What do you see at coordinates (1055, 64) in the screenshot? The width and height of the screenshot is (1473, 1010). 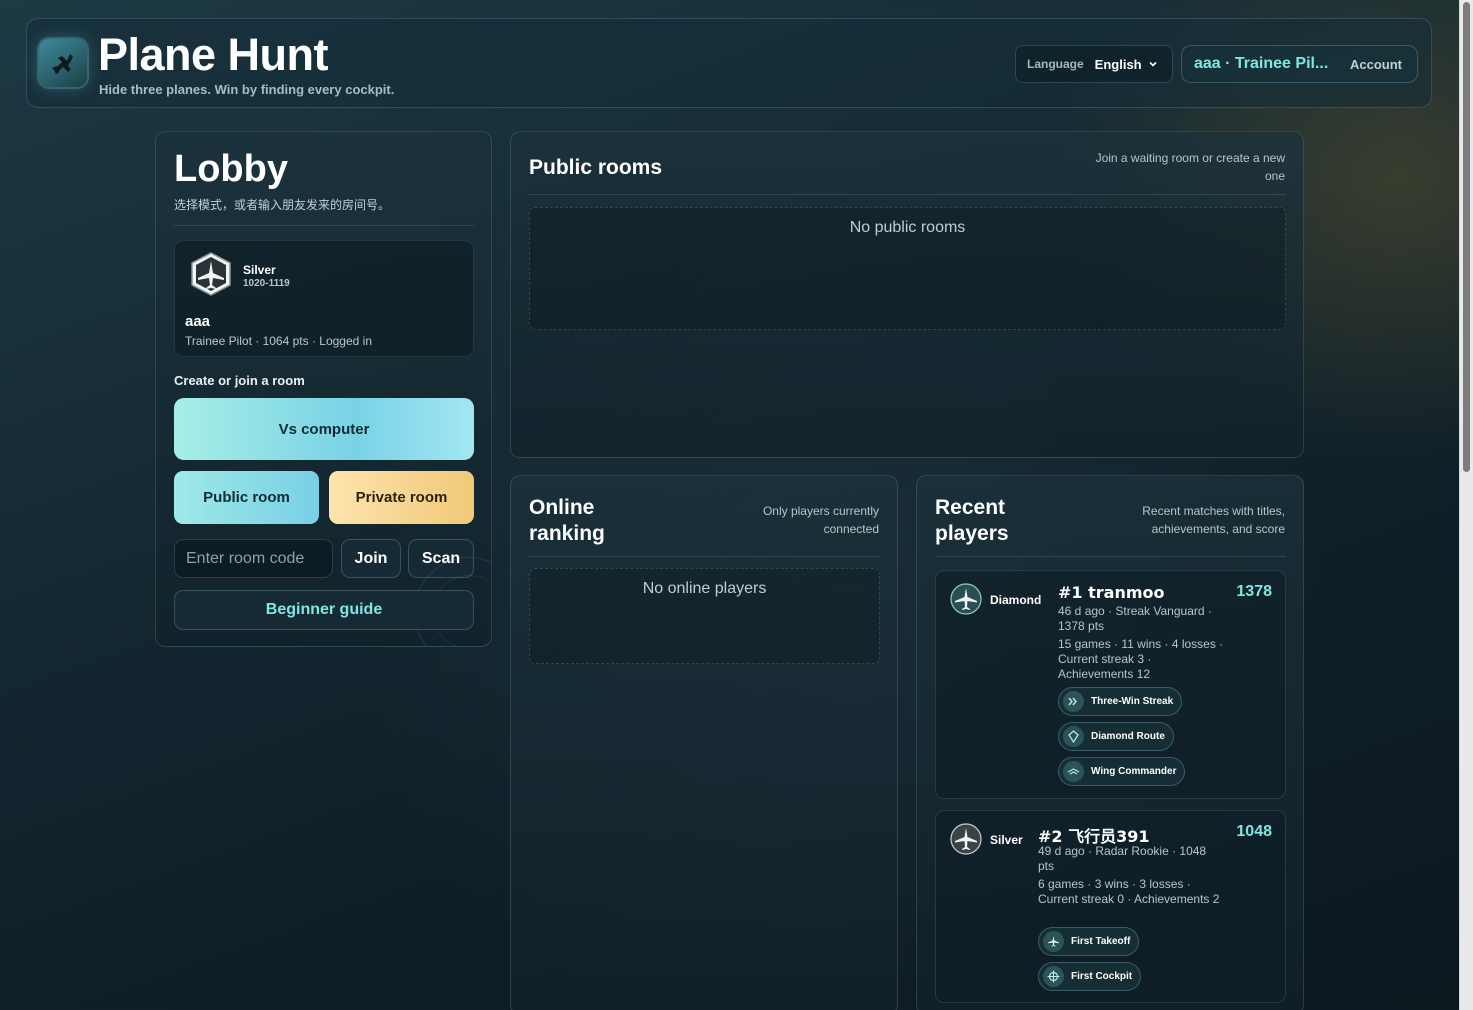 I see `language-label: Language` at bounding box center [1055, 64].